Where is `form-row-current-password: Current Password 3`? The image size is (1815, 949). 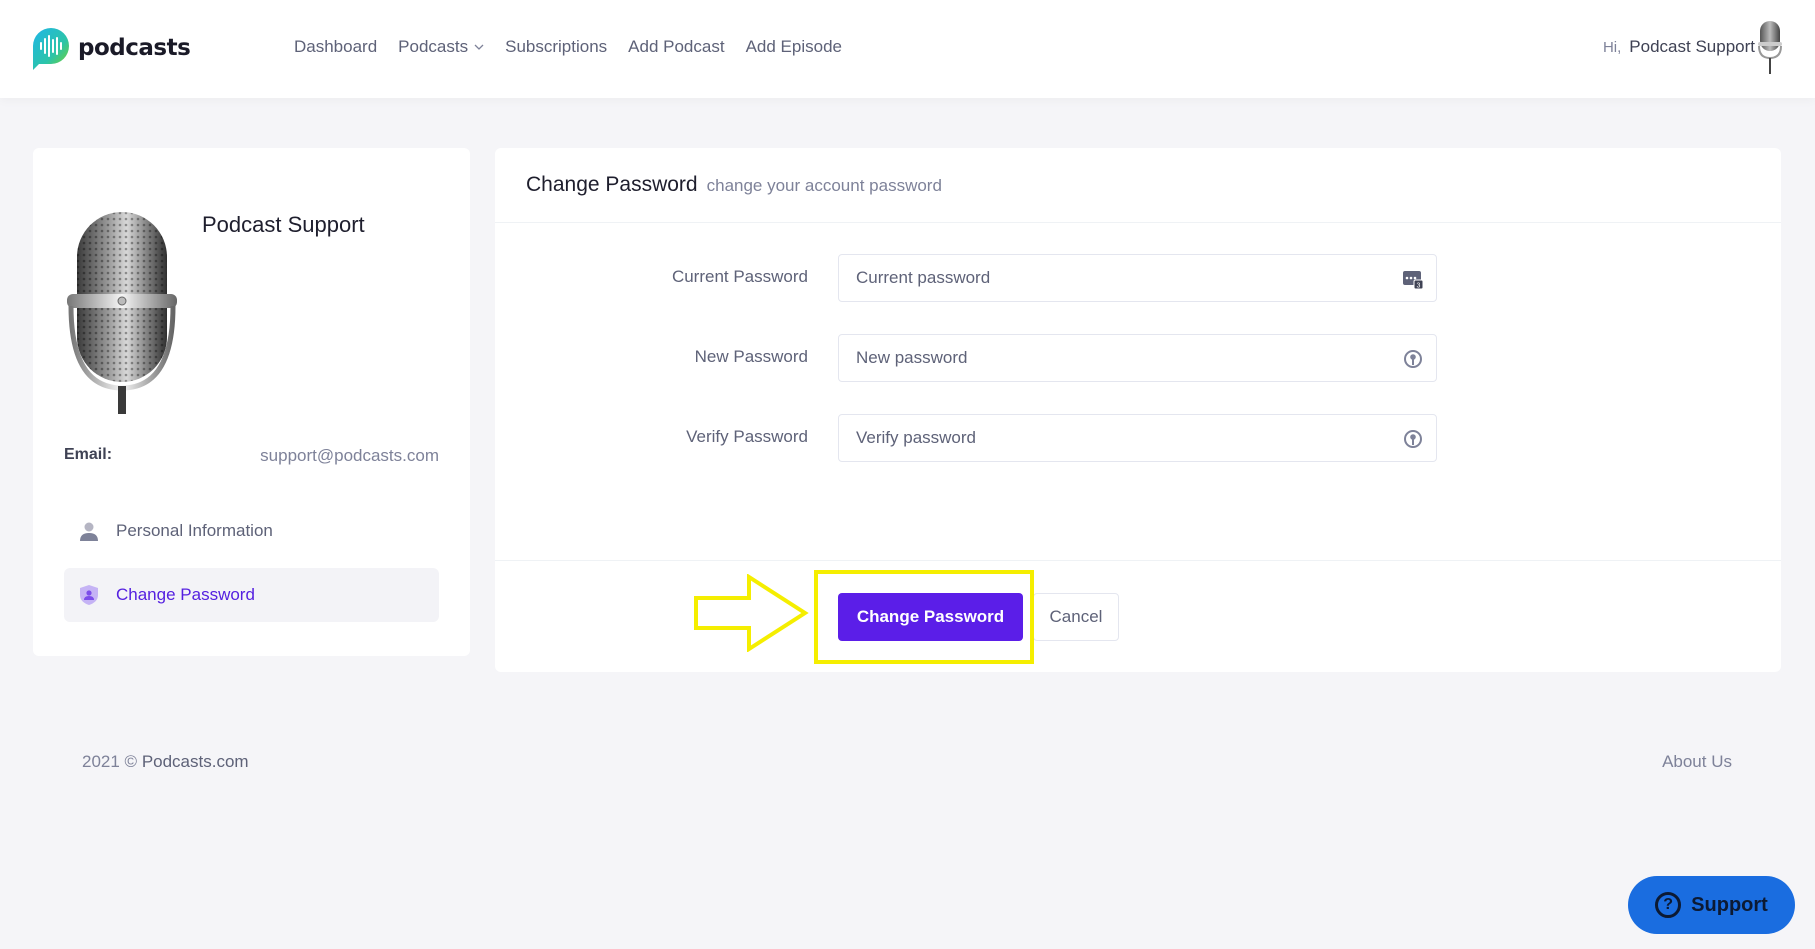
form-row-current-password: Current Password 3 is located at coordinates (1138, 278).